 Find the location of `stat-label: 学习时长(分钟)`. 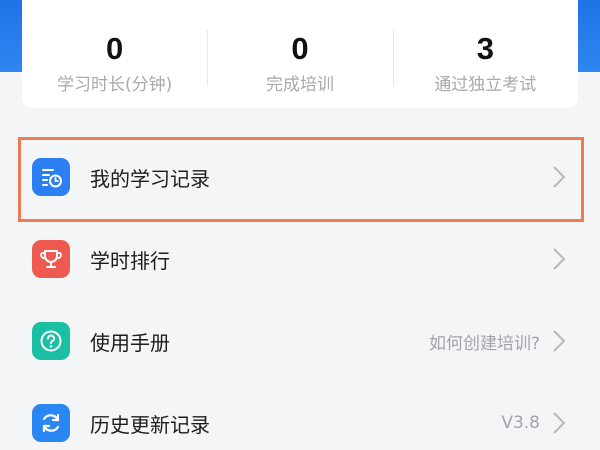

stat-label: 学习时长(分钟) is located at coordinates (115, 85).